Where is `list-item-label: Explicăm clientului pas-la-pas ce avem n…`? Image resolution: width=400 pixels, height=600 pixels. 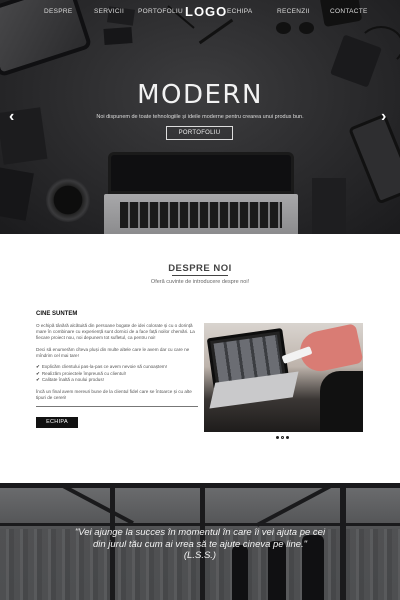 list-item-label: Explicăm clientului pas-la-pas ce avem n… is located at coordinates (104, 366).